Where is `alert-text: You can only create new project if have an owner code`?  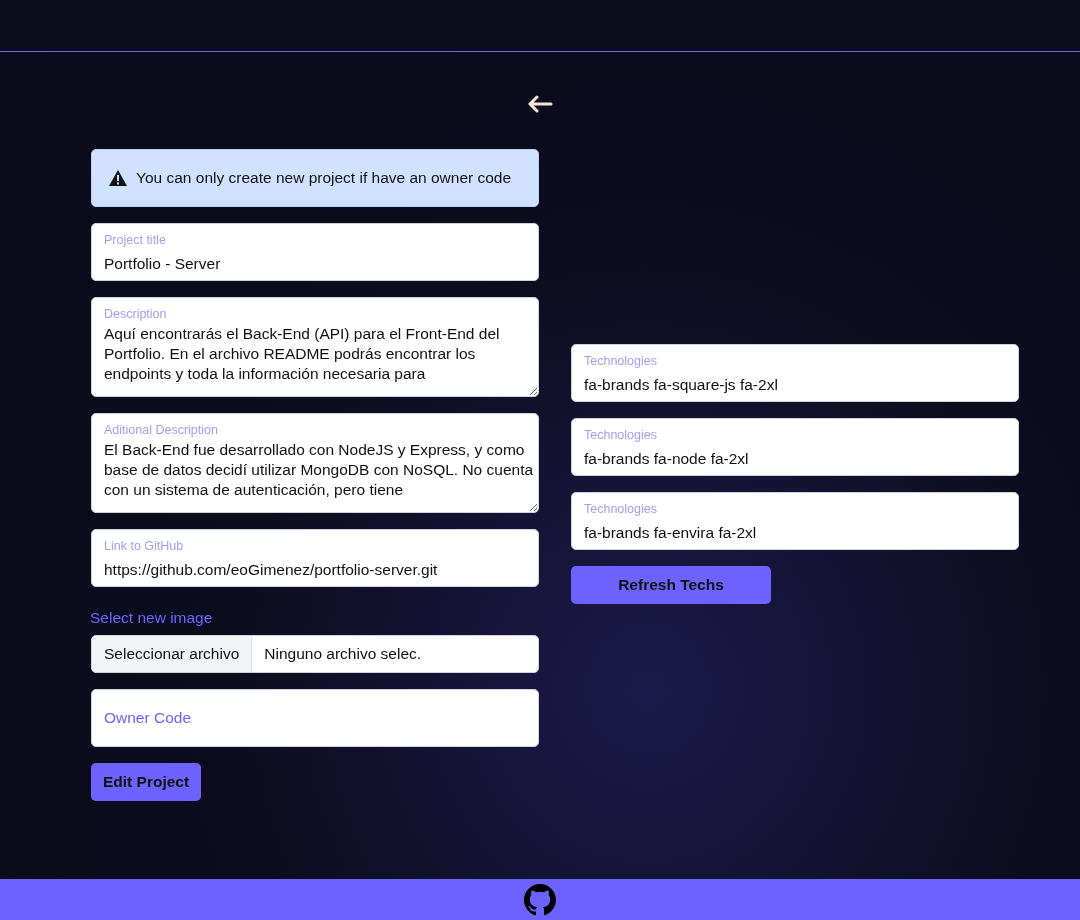 alert-text: You can only create new project if have an owner code is located at coordinates (324, 178).